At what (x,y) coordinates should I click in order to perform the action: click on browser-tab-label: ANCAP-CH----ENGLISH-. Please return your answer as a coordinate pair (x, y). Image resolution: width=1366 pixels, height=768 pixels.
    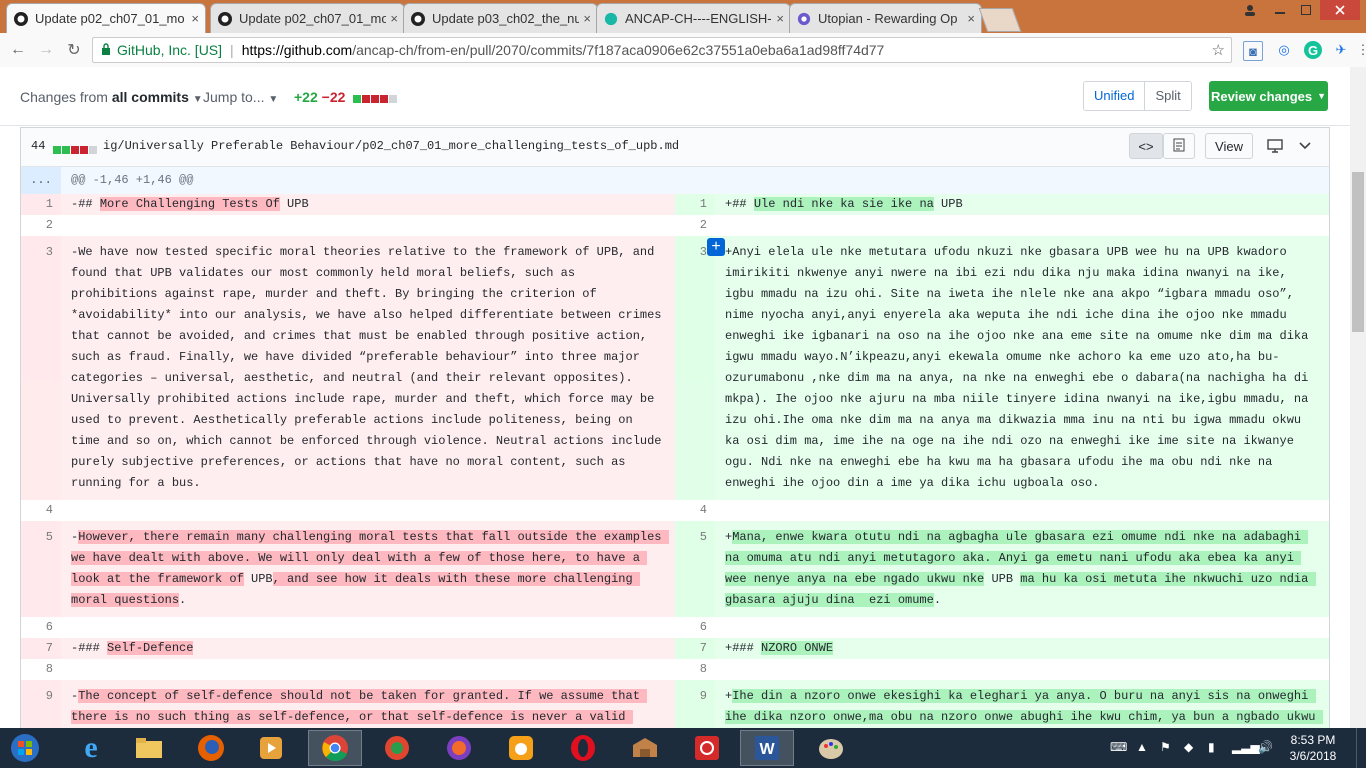
    Looking at the image, I should click on (698, 18).